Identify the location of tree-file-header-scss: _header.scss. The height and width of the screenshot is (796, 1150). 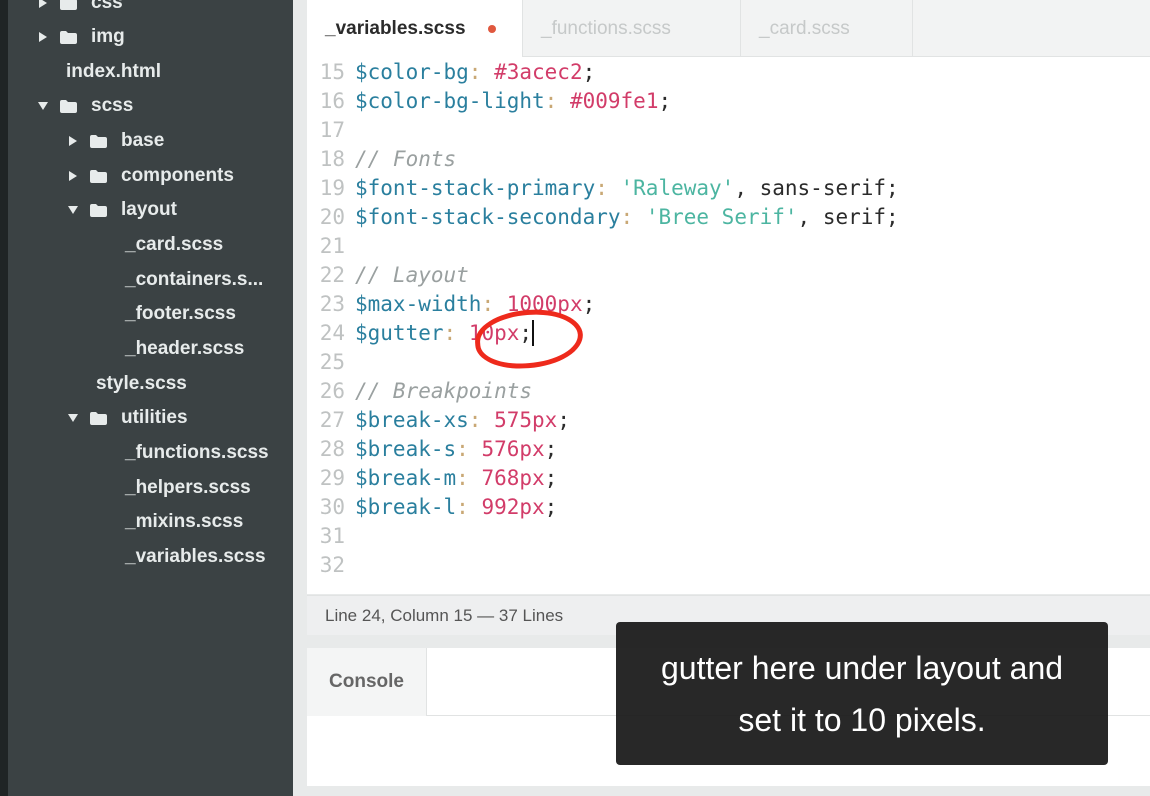
(184, 349).